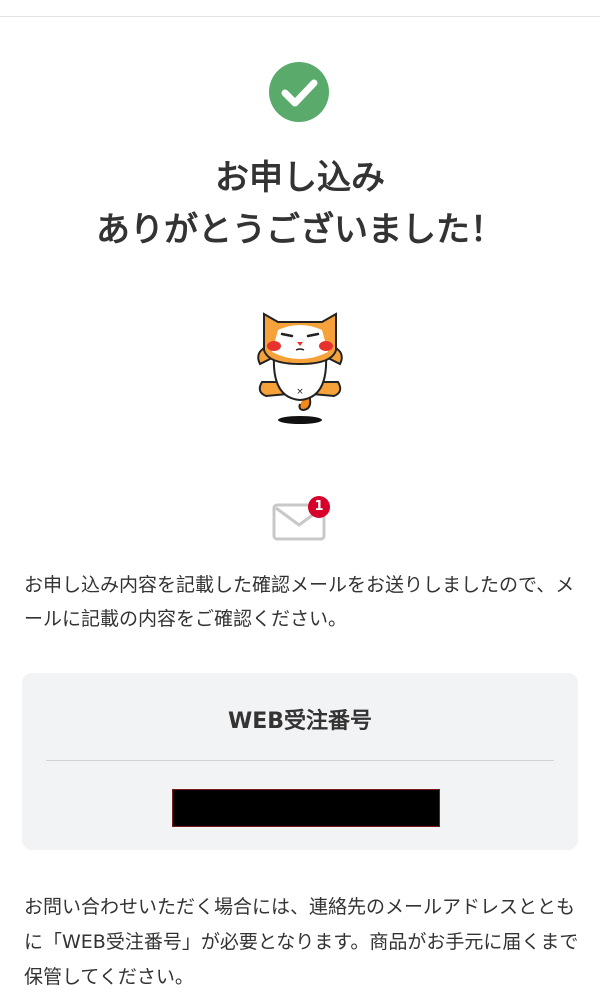 The width and height of the screenshot is (600, 995). Describe the element at coordinates (299, 92) in the screenshot. I see `check-circle-icon` at that location.